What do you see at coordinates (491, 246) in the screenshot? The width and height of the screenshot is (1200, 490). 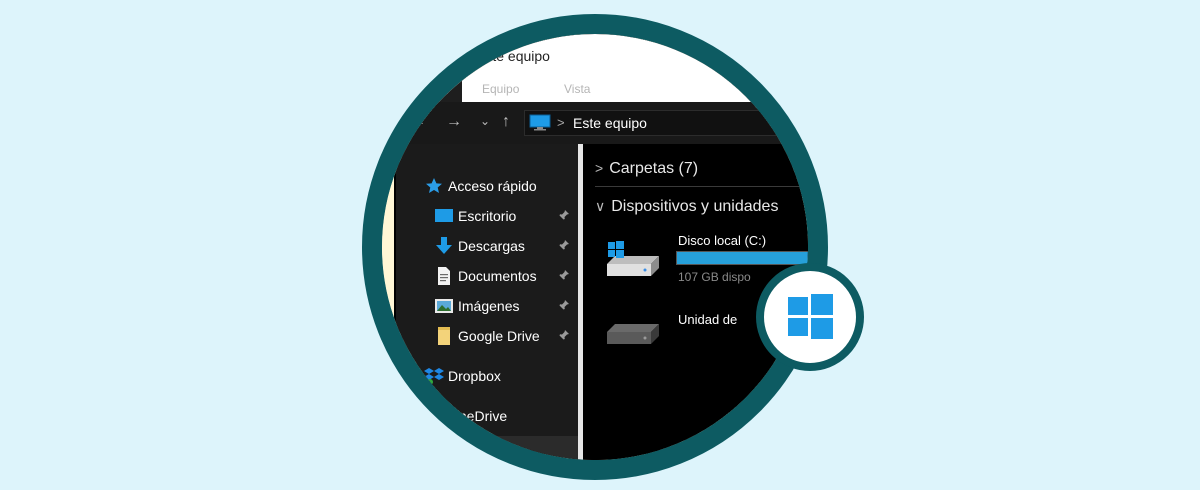 I see `sidebar-item-label: Descargas` at bounding box center [491, 246].